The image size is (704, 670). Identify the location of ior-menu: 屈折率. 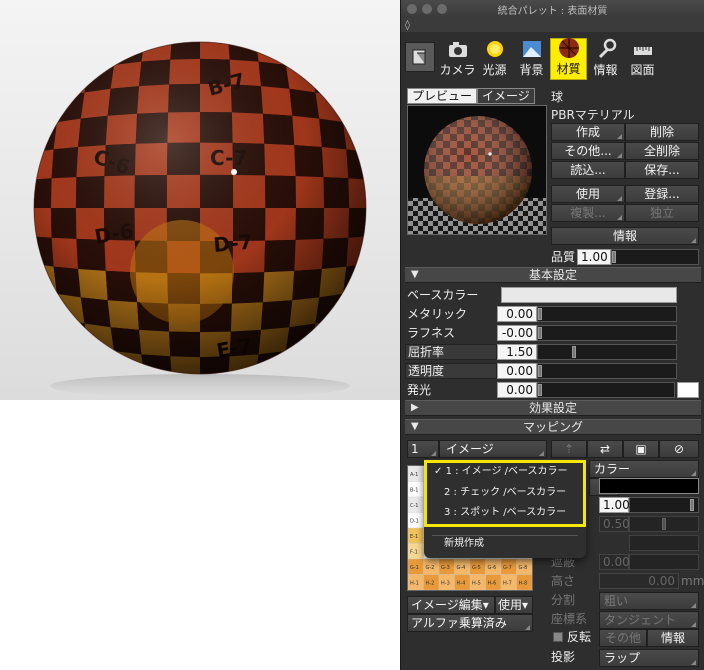
(451, 352).